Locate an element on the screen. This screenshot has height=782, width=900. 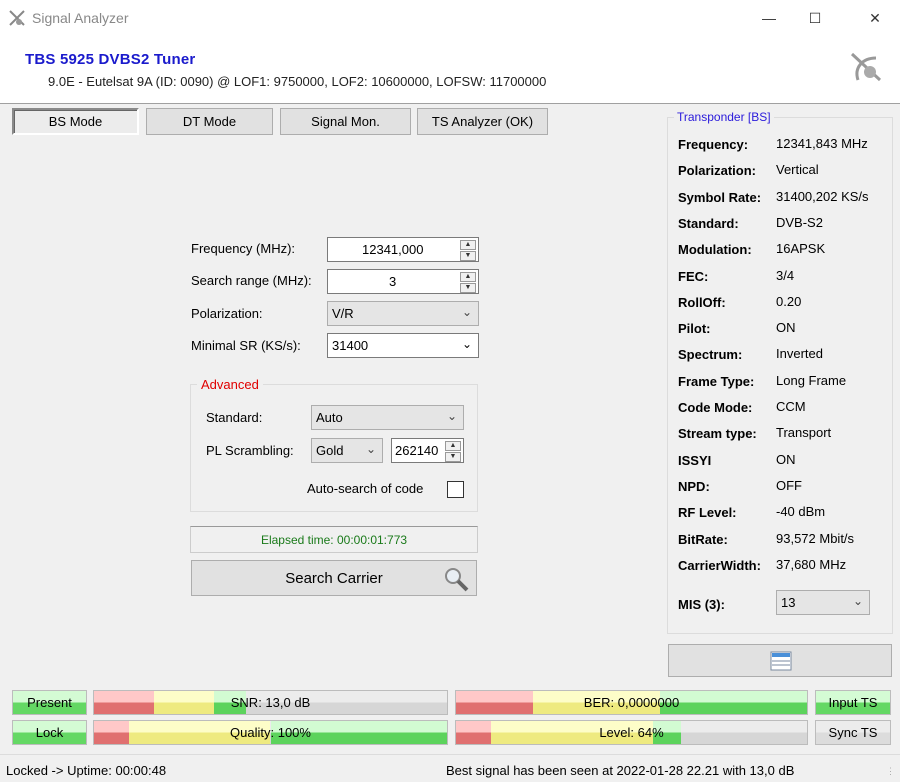
transponder-value: CCM is located at coordinates (791, 406).